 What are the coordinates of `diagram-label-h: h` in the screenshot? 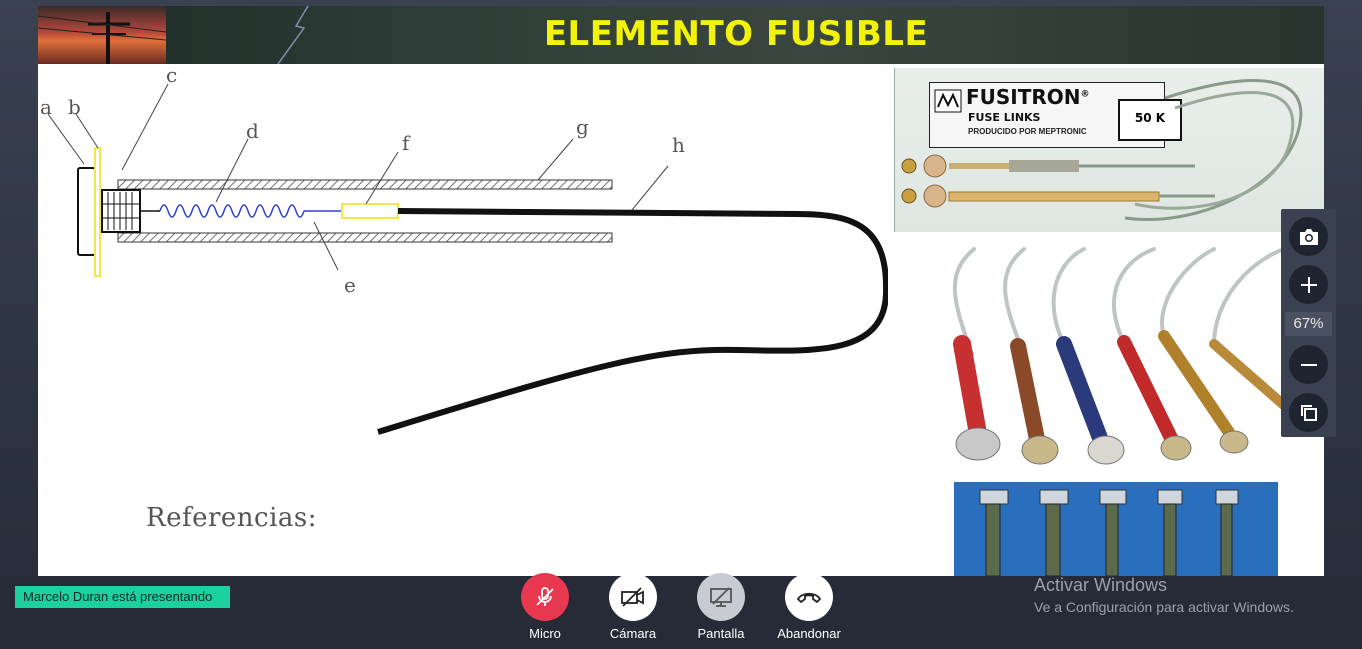 It's located at (678, 145).